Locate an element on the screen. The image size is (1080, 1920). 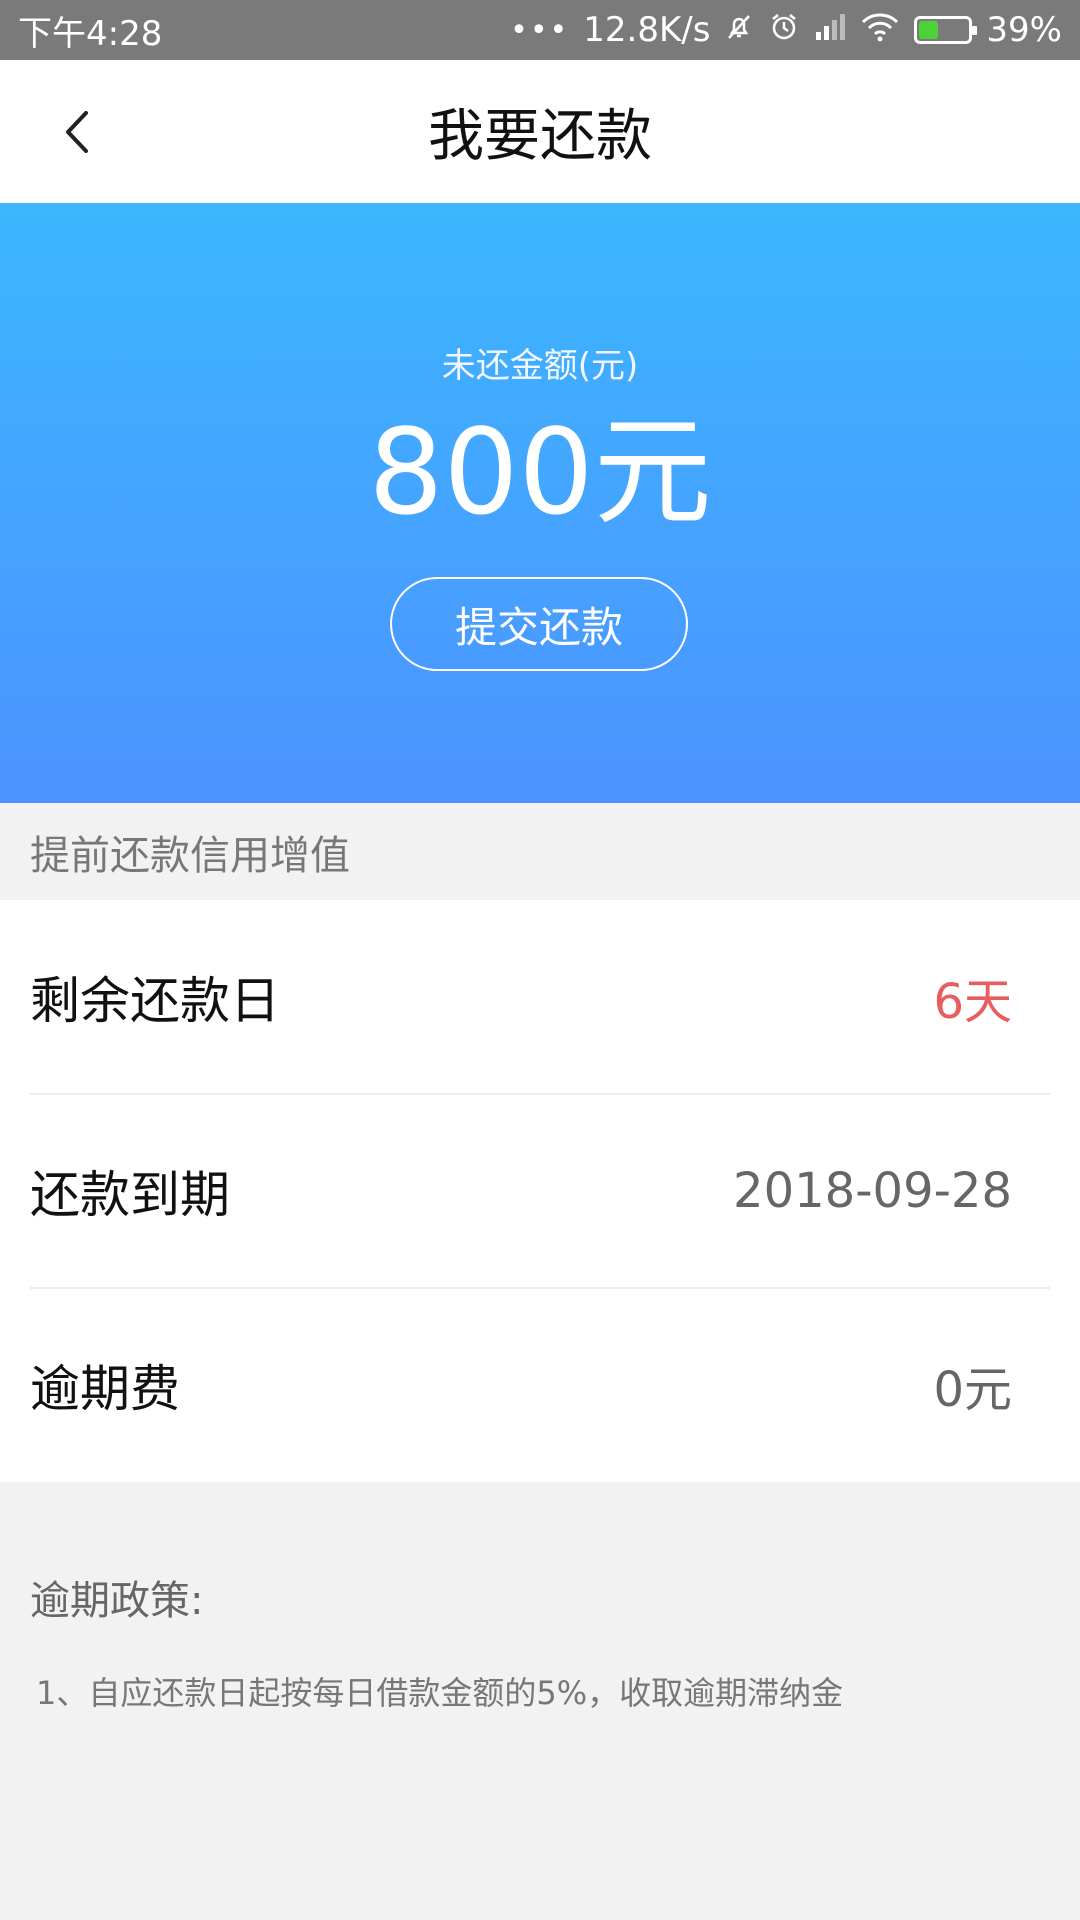
row-label: 剩余还款日 is located at coordinates (155, 1001).